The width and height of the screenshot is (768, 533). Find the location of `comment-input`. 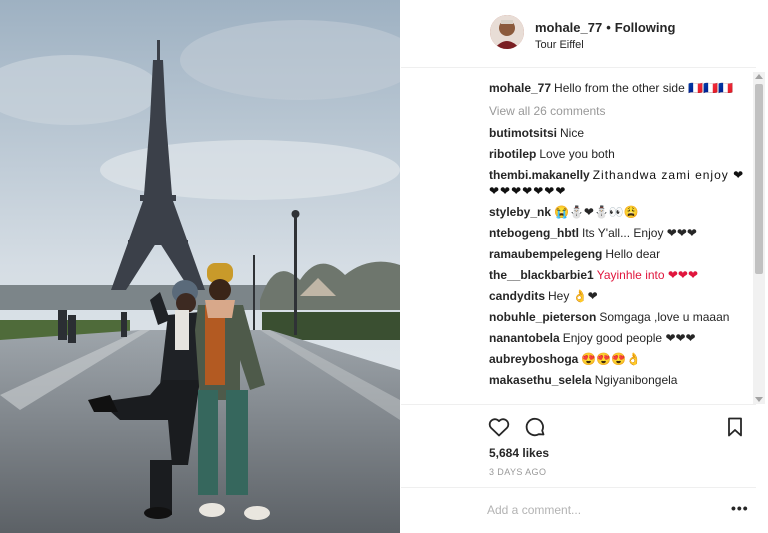

comment-input is located at coordinates (602, 510).